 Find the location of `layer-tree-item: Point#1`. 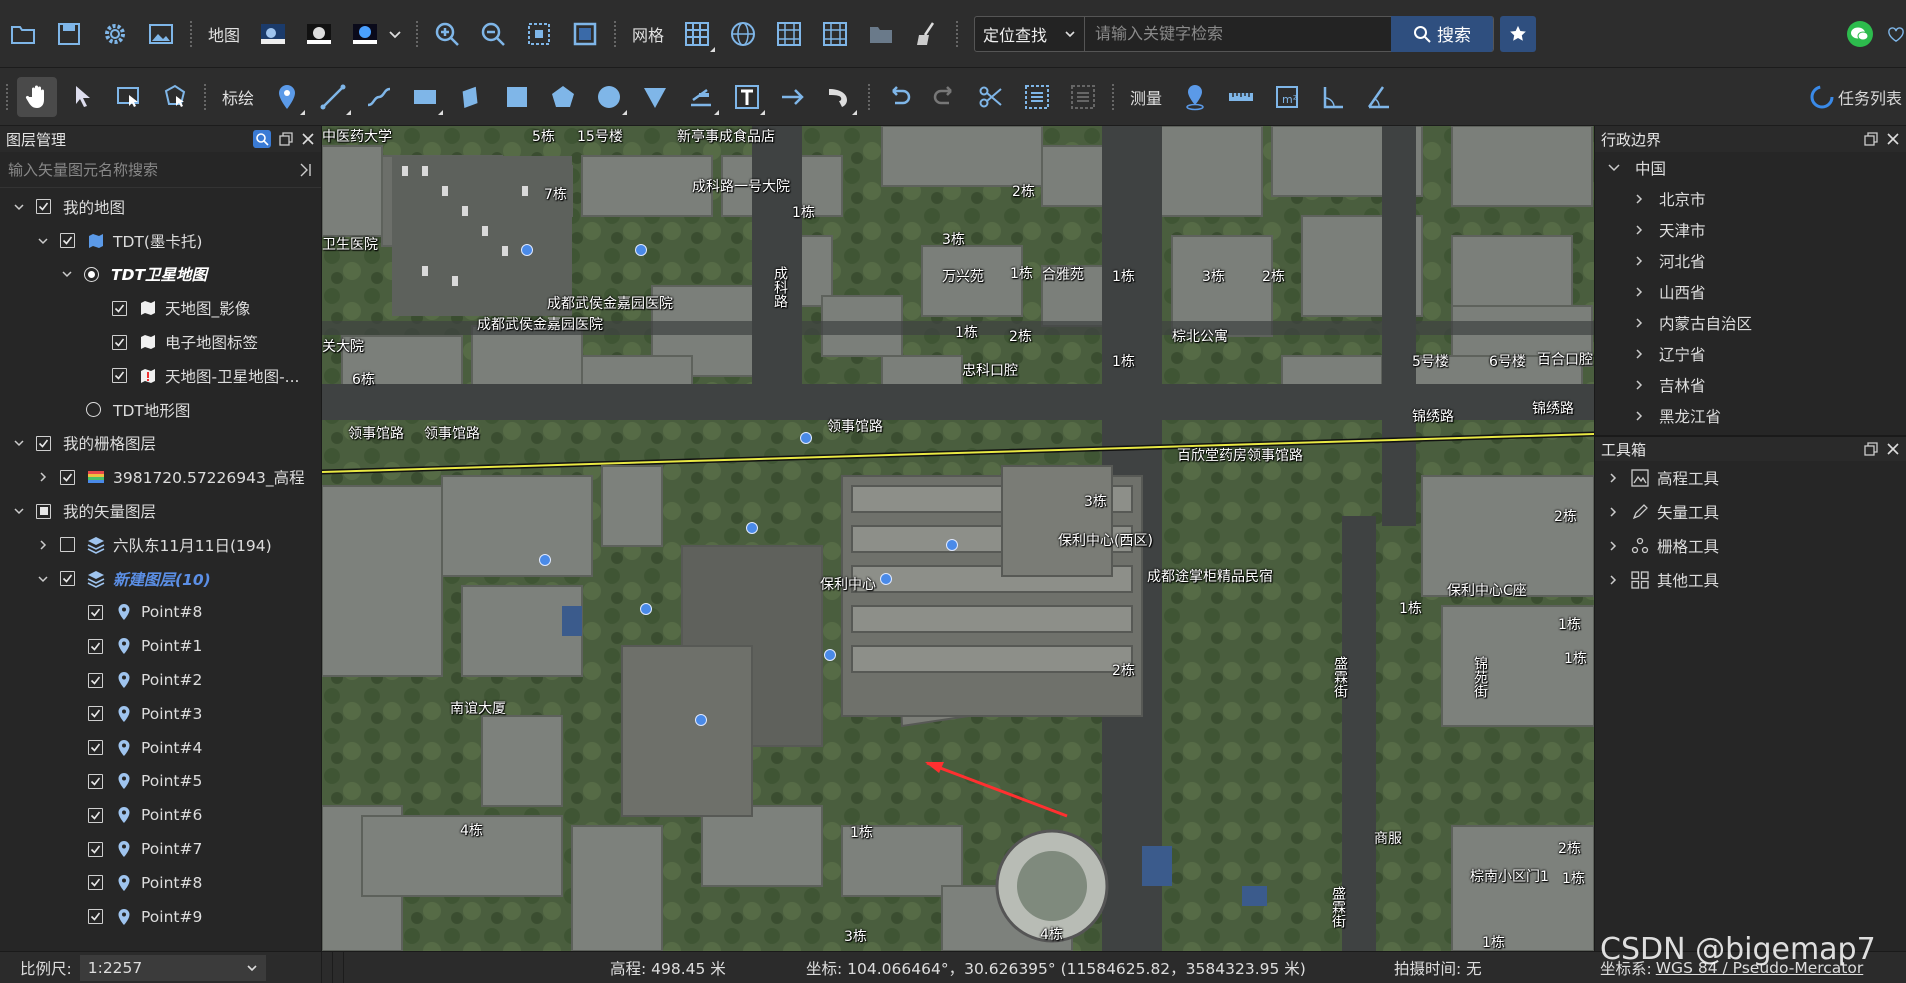

layer-tree-item: Point#1 is located at coordinates (160, 646).